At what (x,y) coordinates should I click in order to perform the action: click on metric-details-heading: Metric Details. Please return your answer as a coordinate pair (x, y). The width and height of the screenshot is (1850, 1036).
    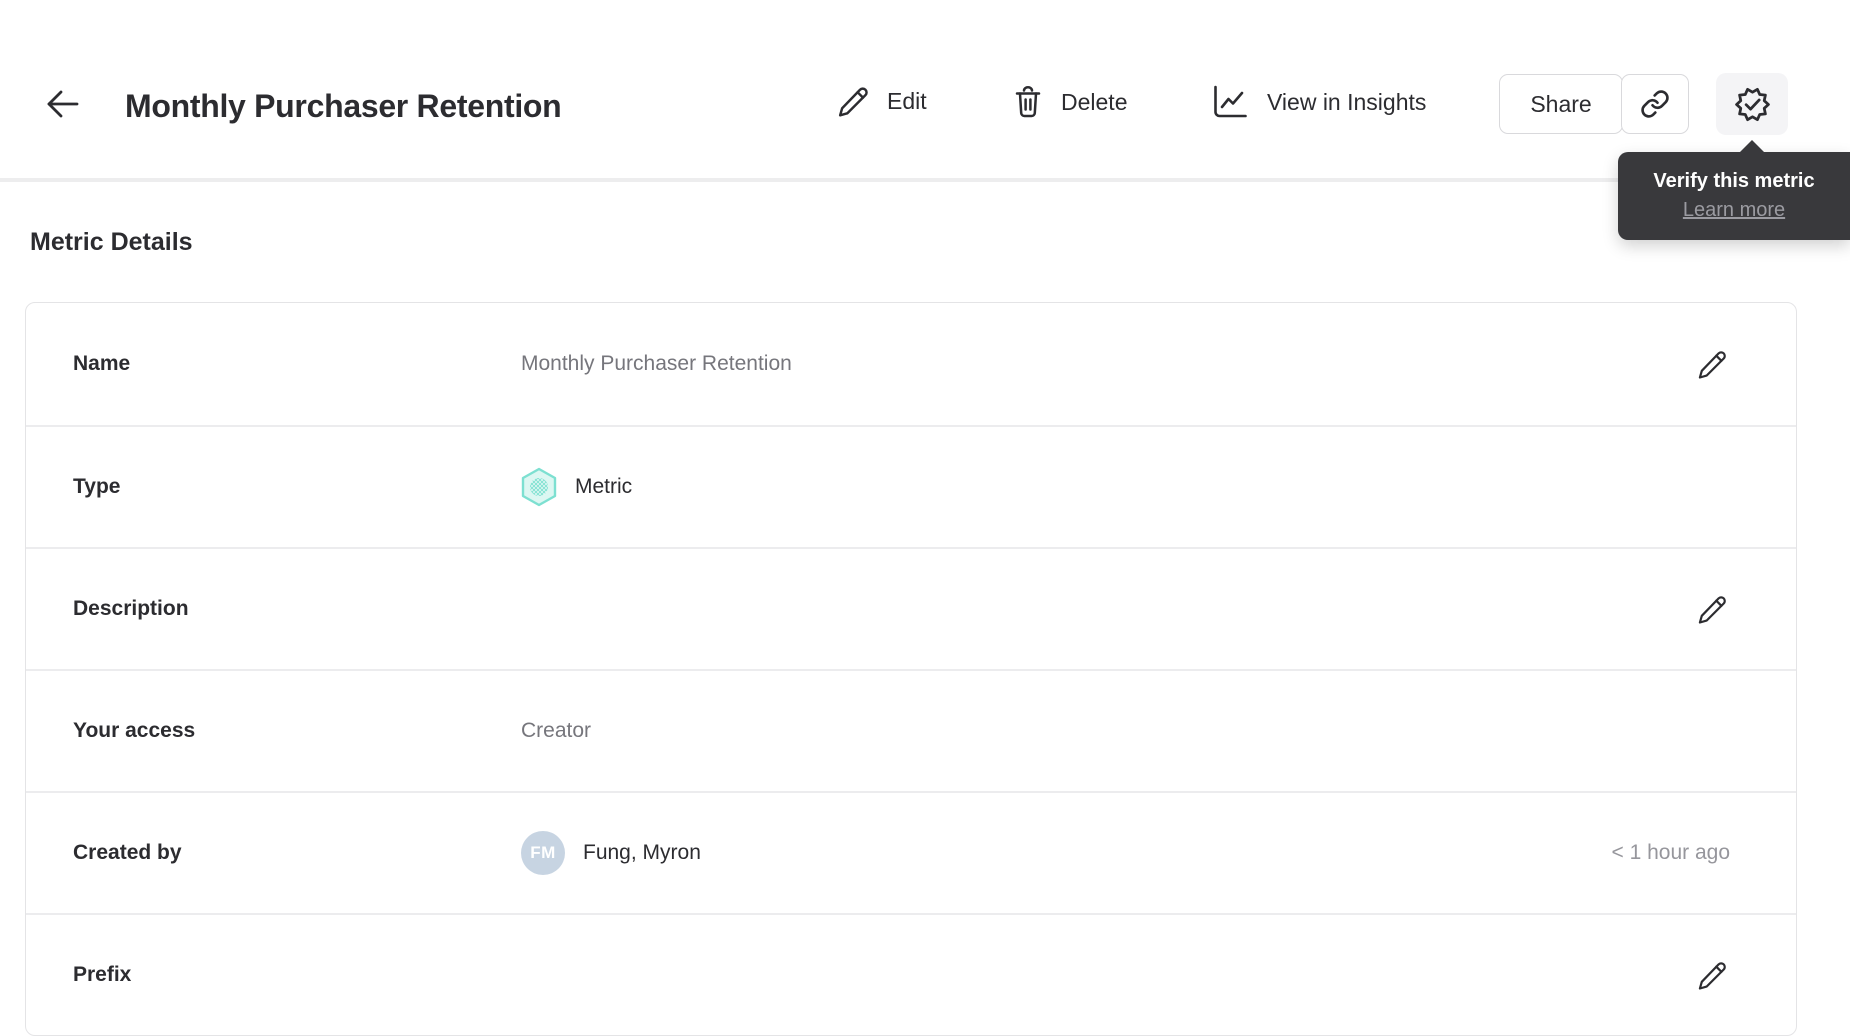
    Looking at the image, I should click on (111, 242).